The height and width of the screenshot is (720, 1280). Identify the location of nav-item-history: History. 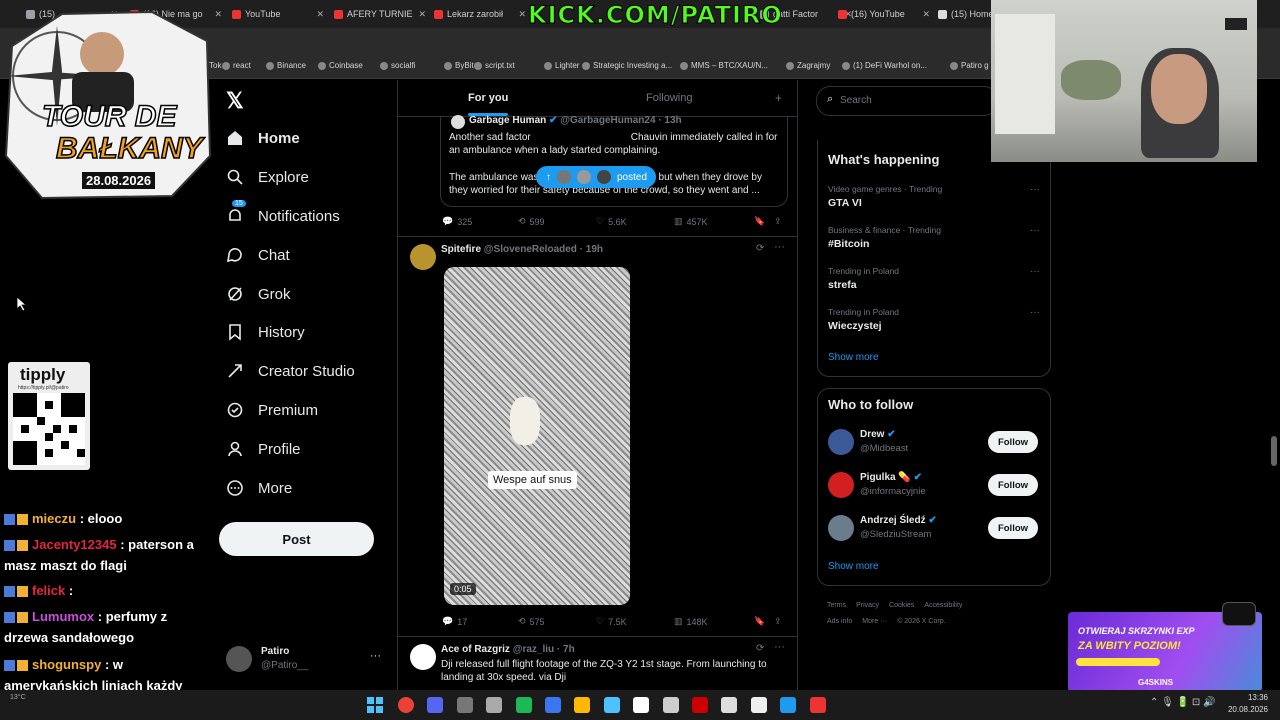
(265, 332).